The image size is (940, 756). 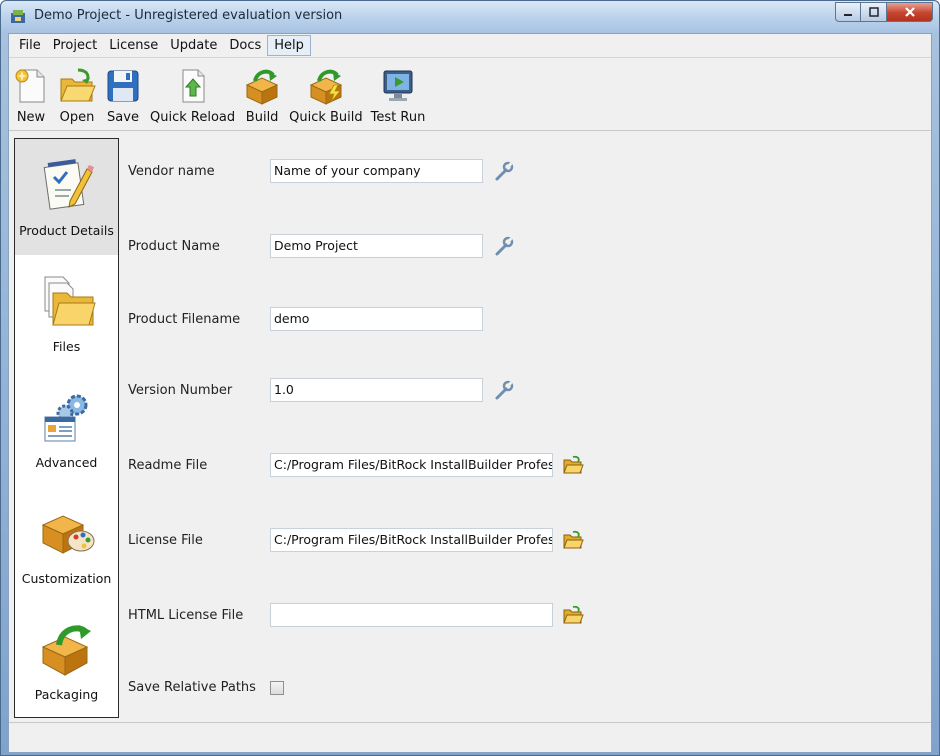 What do you see at coordinates (66, 694) in the screenshot?
I see `sidebar-label-packaging: Packaging` at bounding box center [66, 694].